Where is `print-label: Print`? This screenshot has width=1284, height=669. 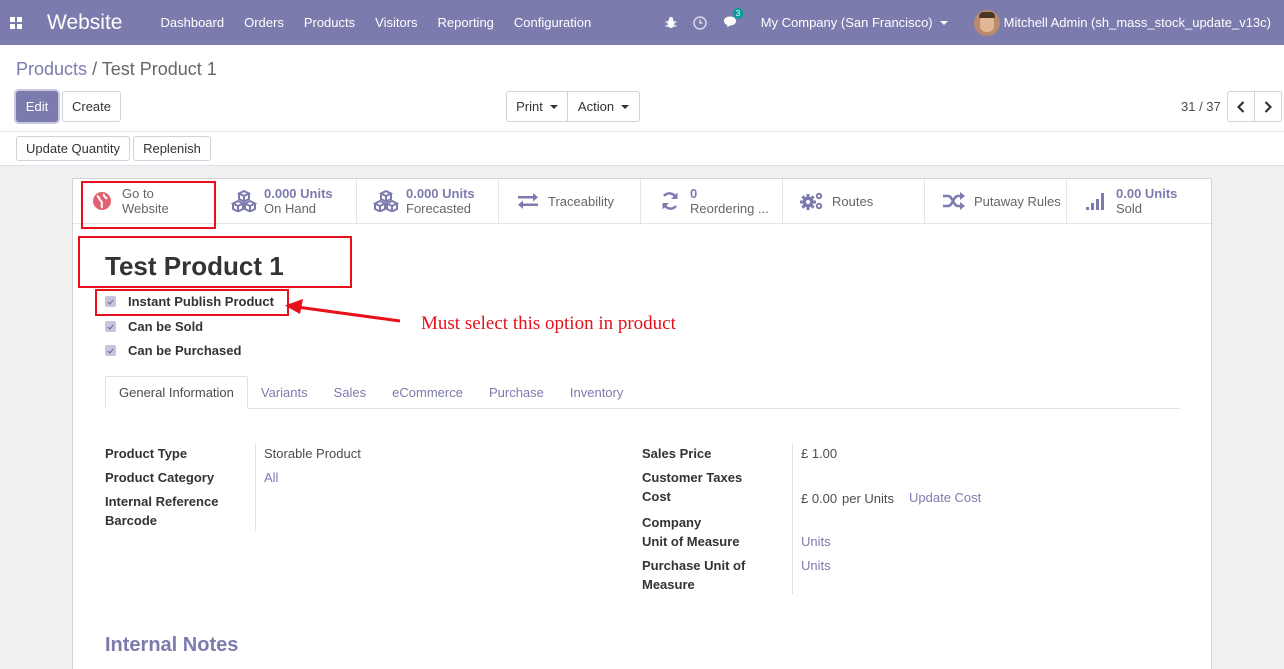 print-label: Print is located at coordinates (529, 106).